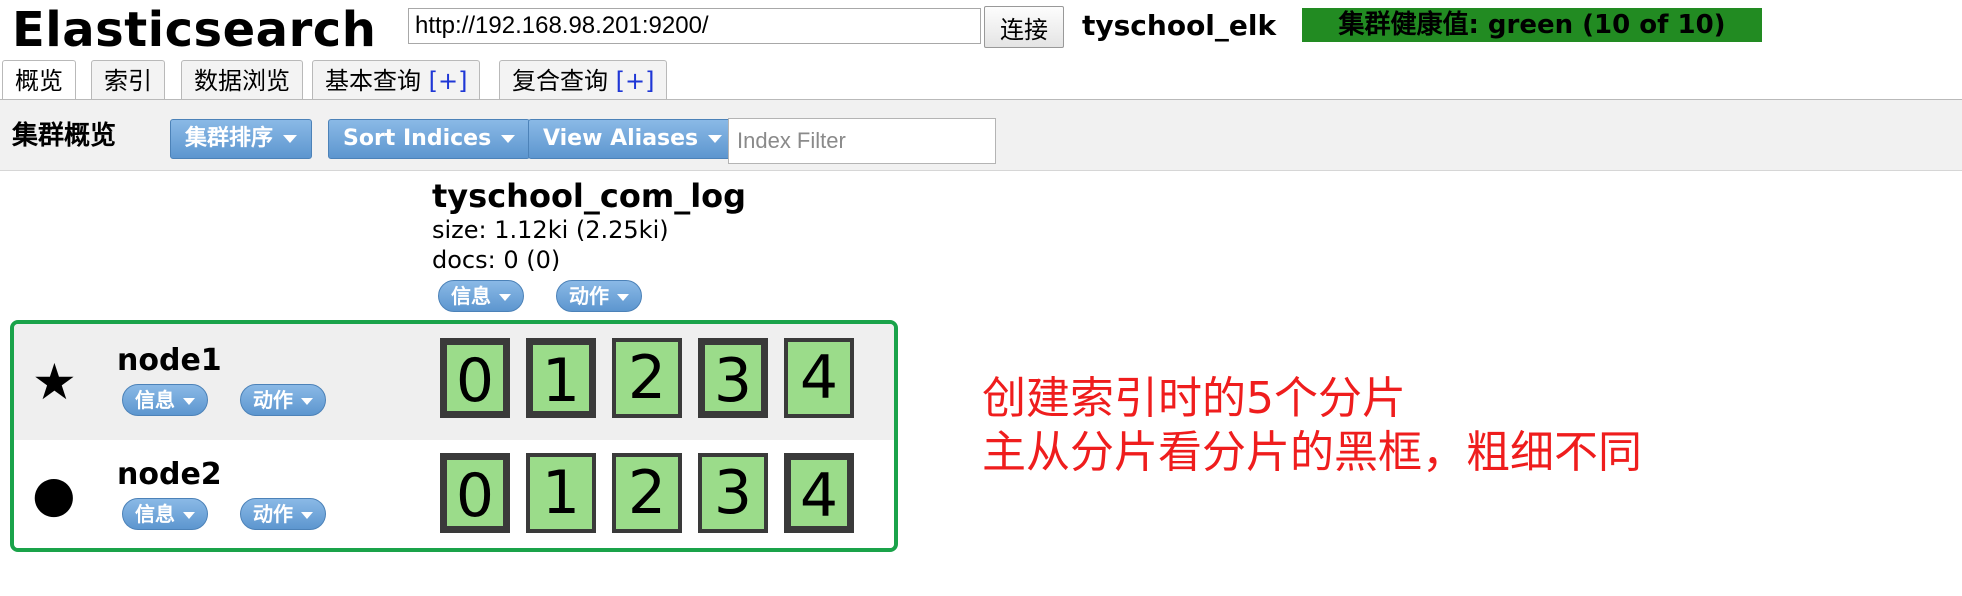 The image size is (1962, 596). I want to click on tab-browser: 数据浏览, so click(242, 80).